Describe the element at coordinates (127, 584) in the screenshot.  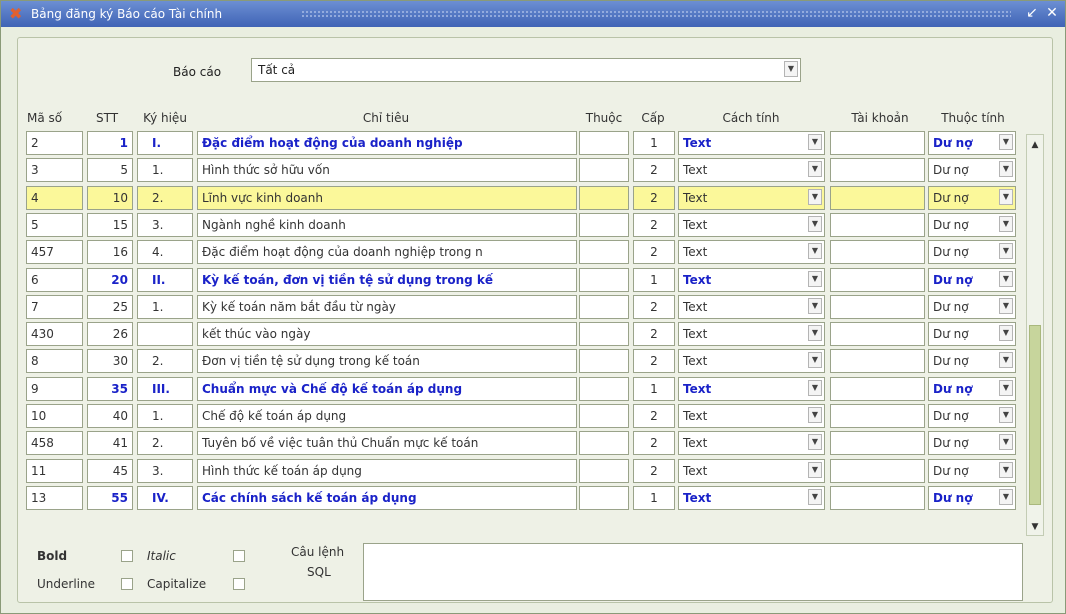
I see `underline-checkbox` at that location.